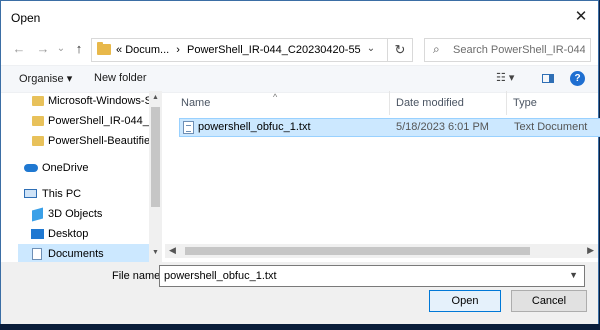  What do you see at coordinates (61, 49) in the screenshot?
I see `recent-locations-icon: ⌄` at bounding box center [61, 49].